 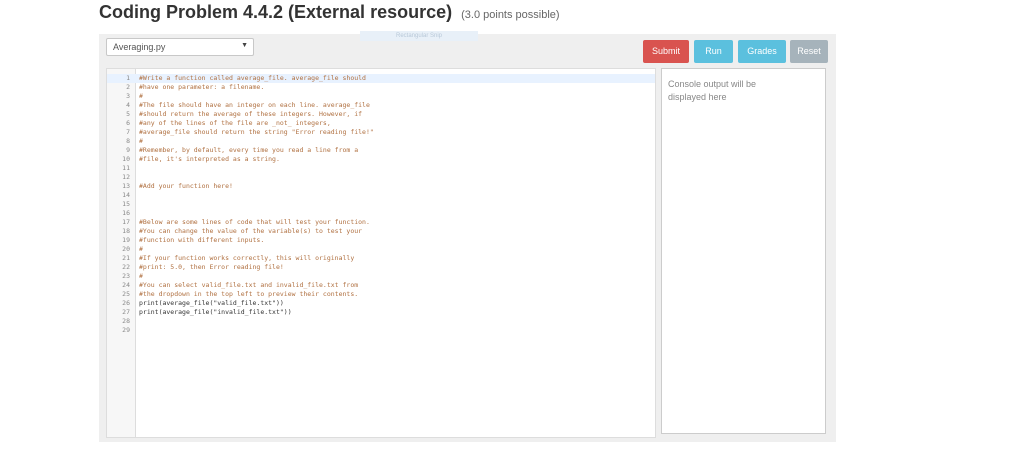 What do you see at coordinates (809, 51) in the screenshot?
I see `reset-button: Reset` at bounding box center [809, 51].